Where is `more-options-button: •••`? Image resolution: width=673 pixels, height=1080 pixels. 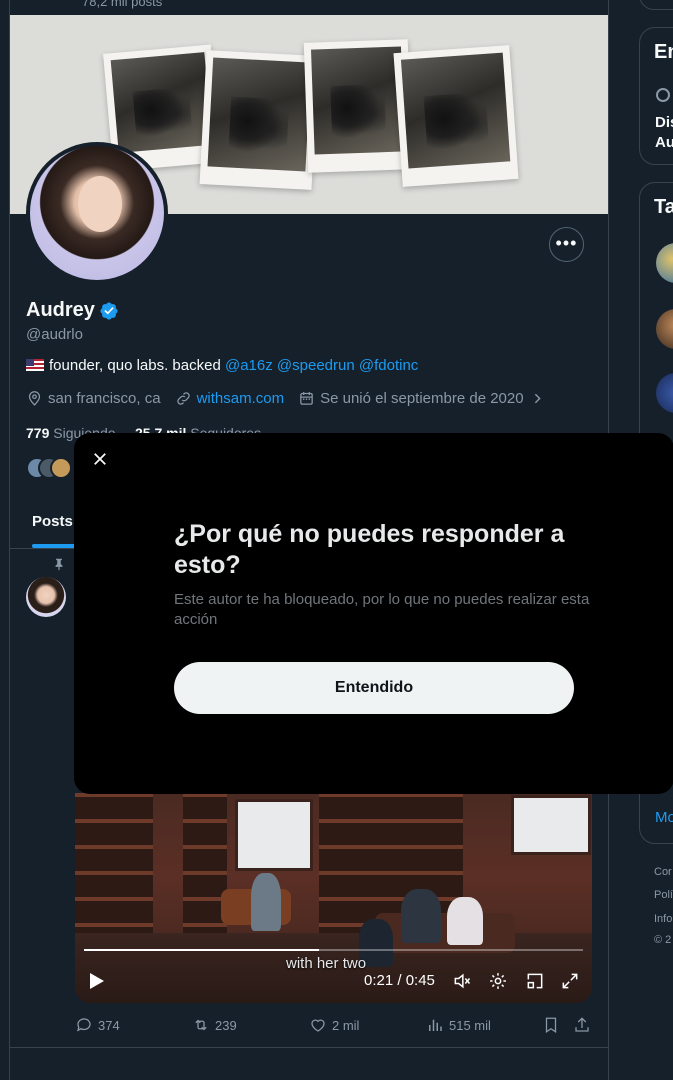 more-options-button: ••• is located at coordinates (566, 244).